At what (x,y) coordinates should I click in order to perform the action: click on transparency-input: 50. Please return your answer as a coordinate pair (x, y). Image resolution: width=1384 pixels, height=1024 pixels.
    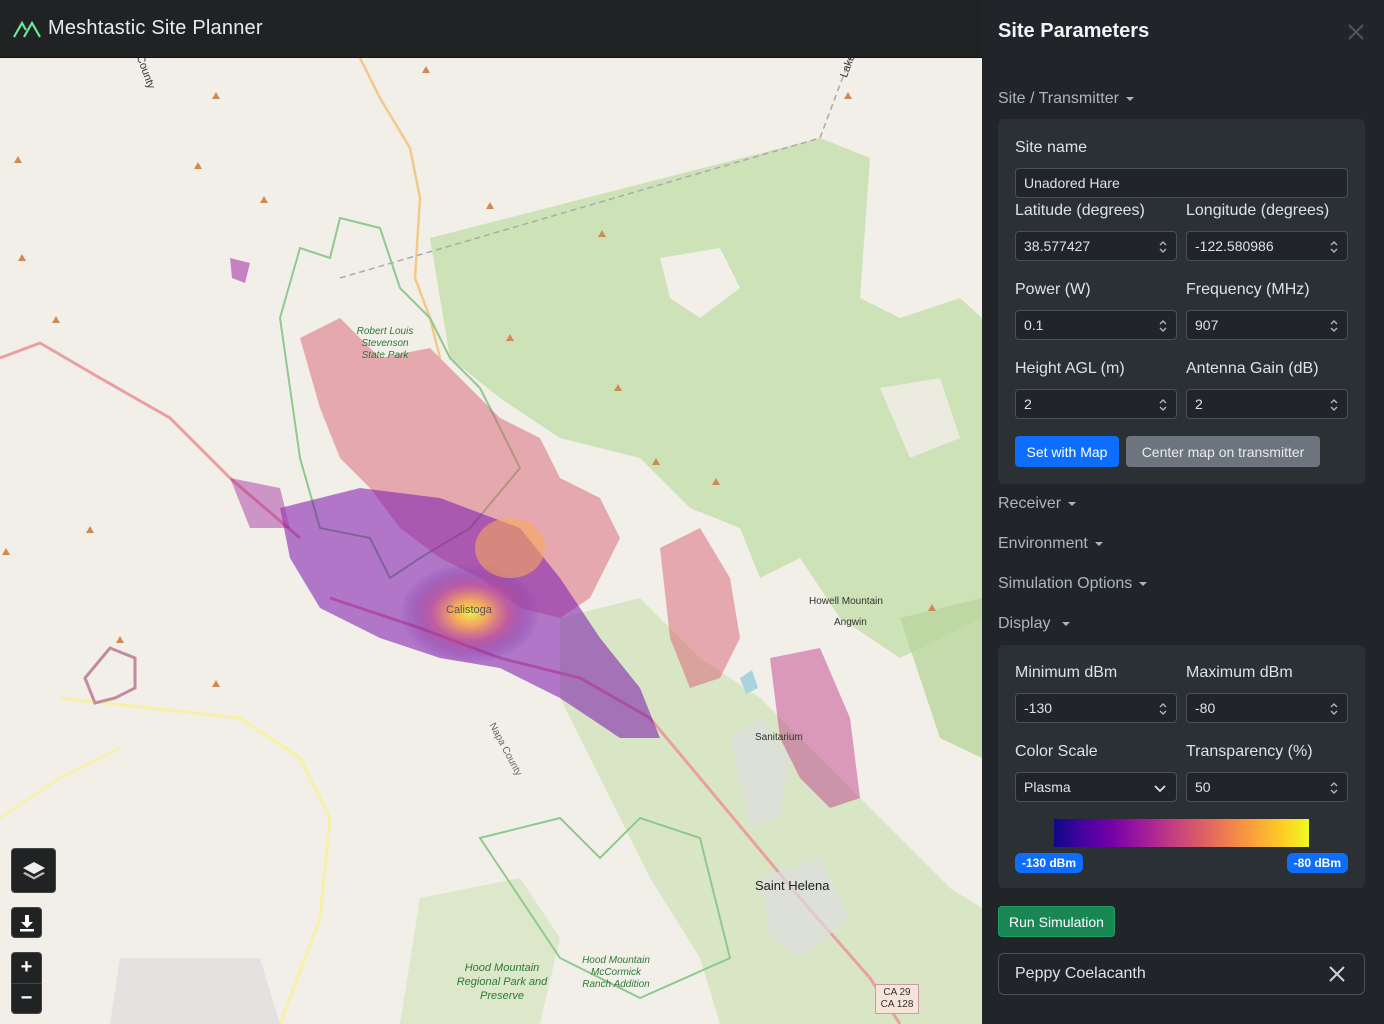
    Looking at the image, I should click on (1267, 787).